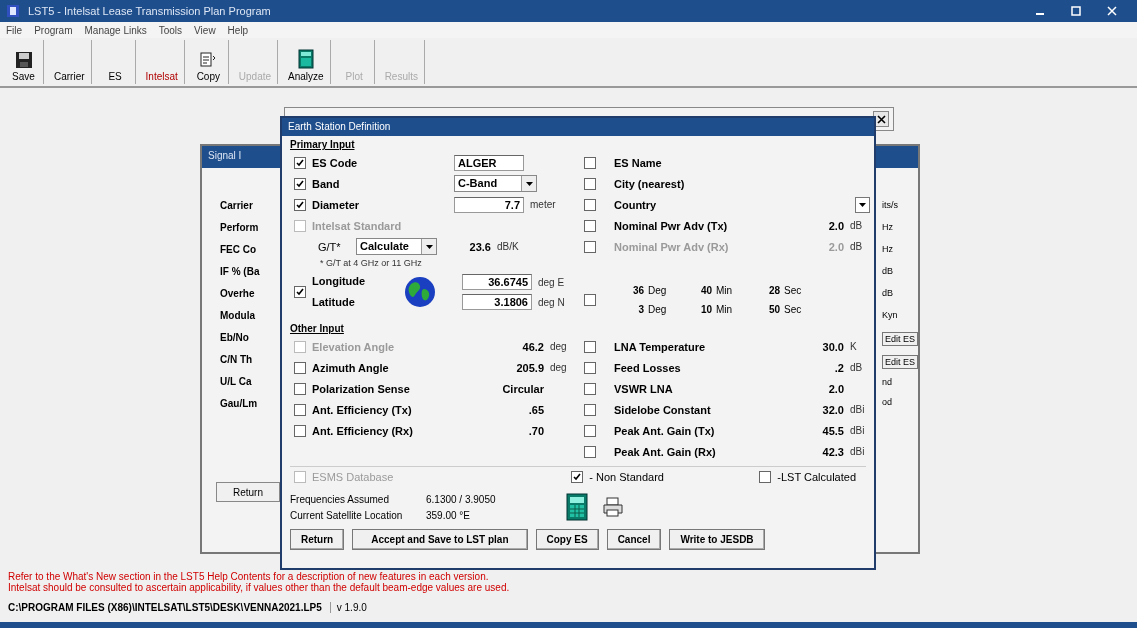  Describe the element at coordinates (240, 228) in the screenshot. I see `field-label: Perform` at that location.